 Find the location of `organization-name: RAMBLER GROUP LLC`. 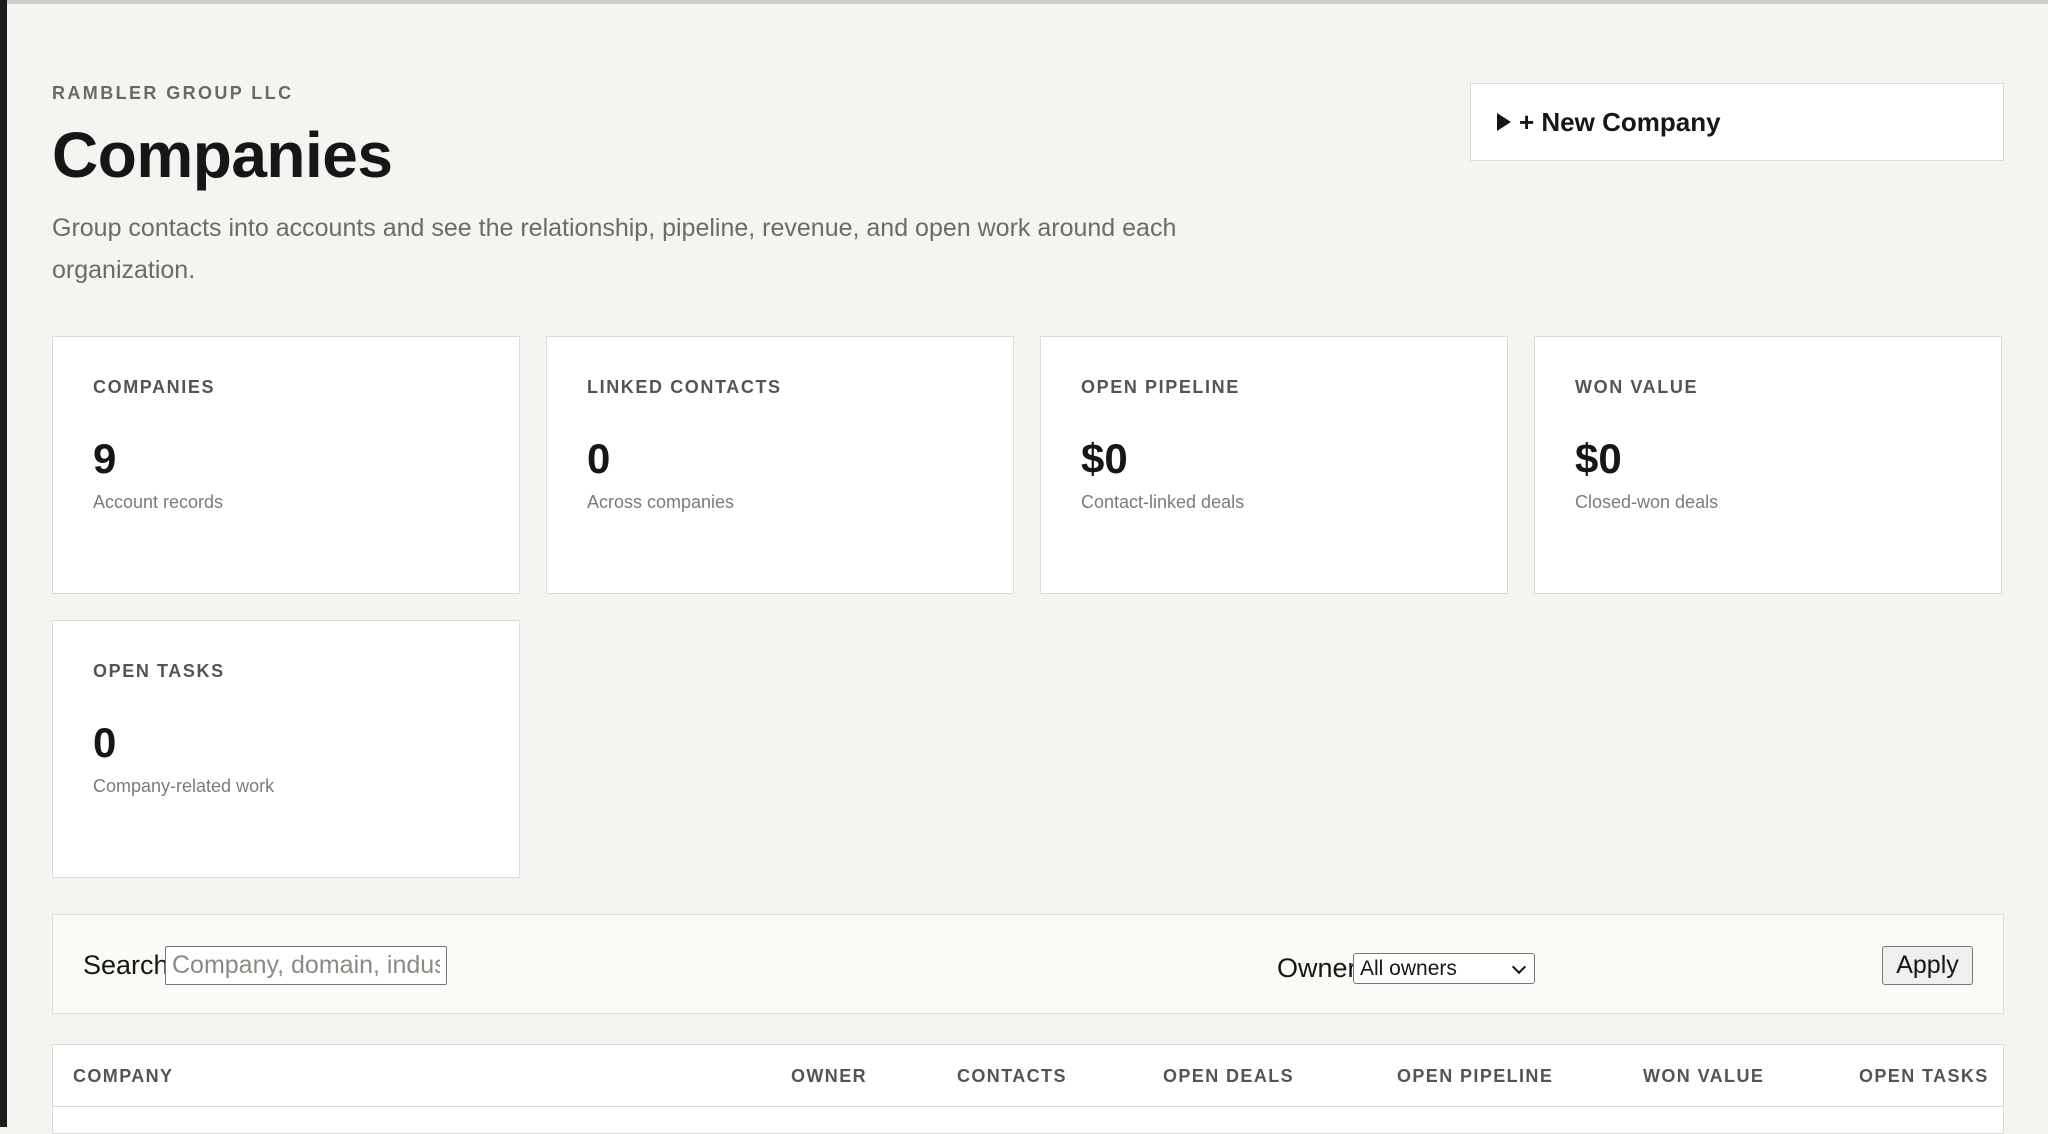

organization-name: RAMBLER GROUP LLC is located at coordinates (173, 93).